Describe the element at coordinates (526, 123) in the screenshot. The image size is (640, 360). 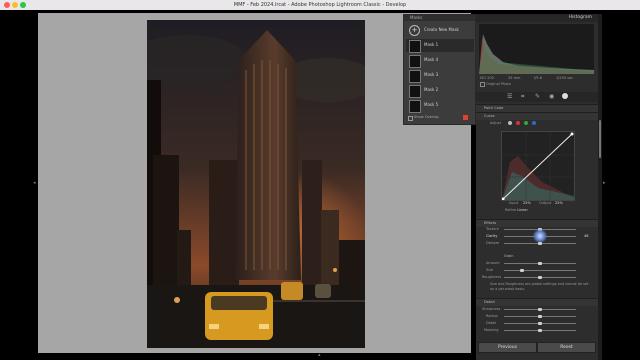
I see `green-channel-button` at that location.